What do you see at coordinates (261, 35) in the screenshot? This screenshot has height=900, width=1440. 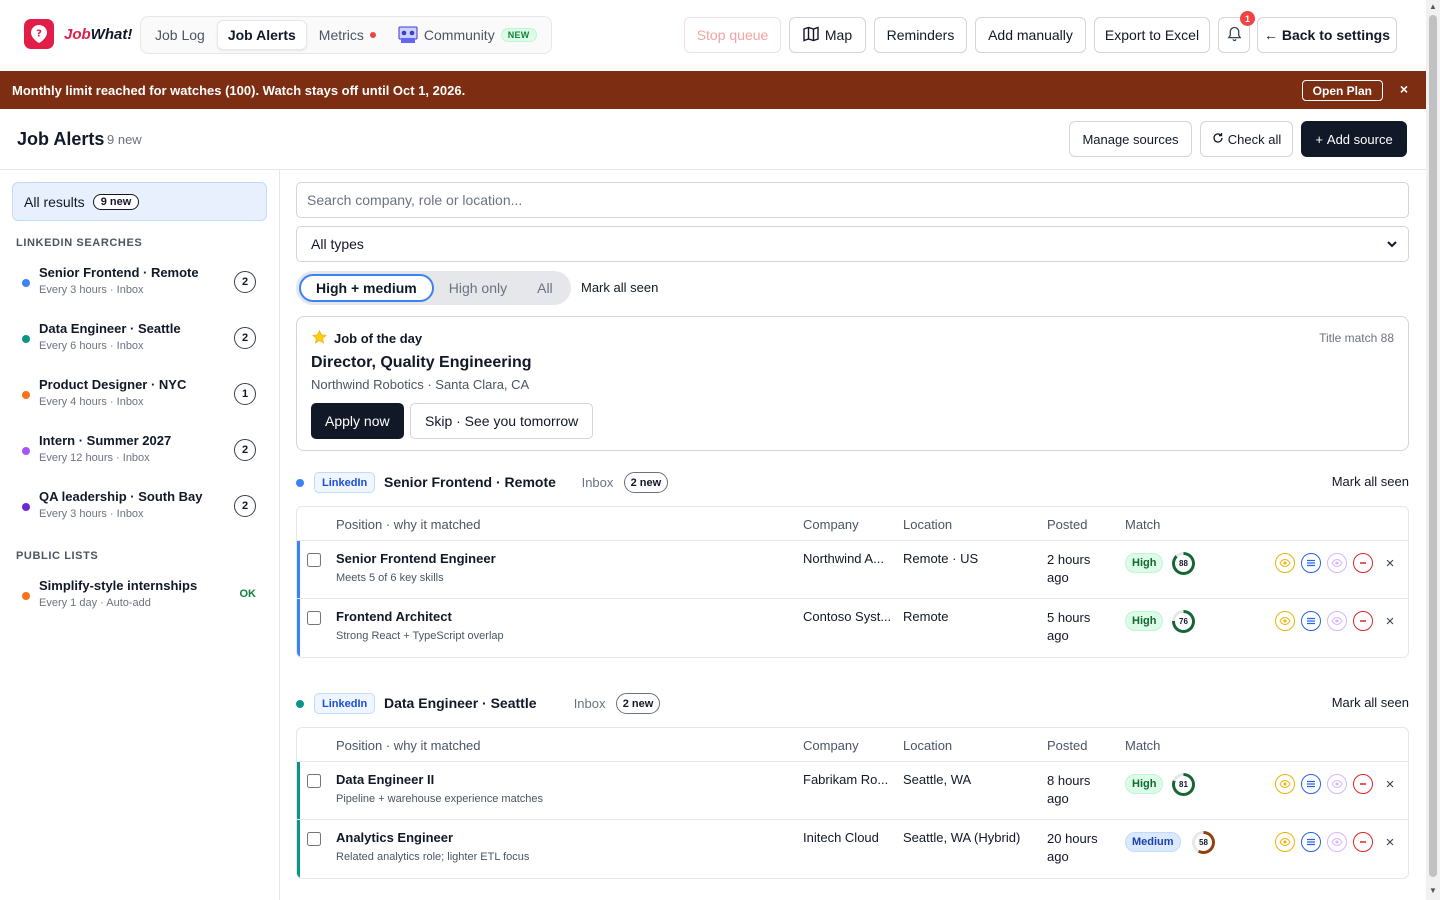 I see `tab-job-alerts: Job Alerts` at bounding box center [261, 35].